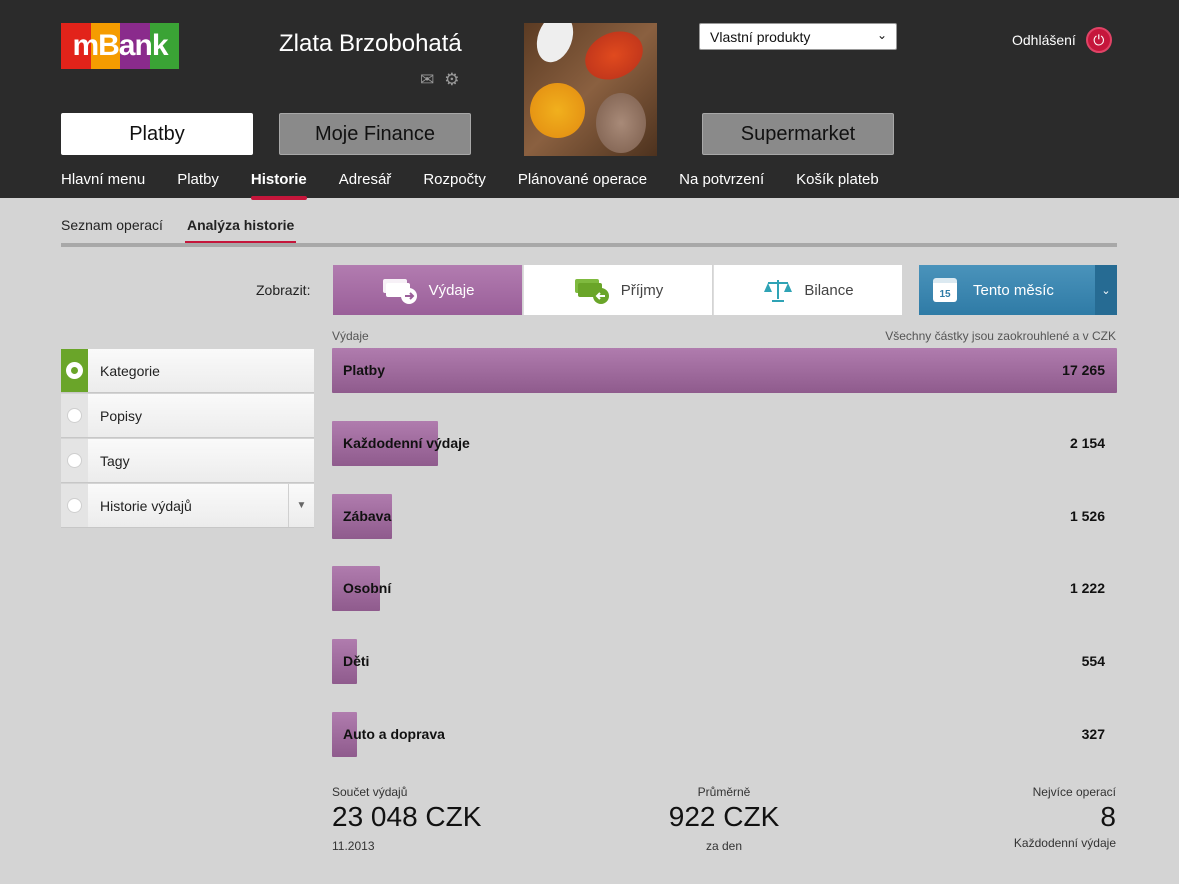 The width and height of the screenshot is (1179, 884). I want to click on money-out-icon, so click(399, 291).